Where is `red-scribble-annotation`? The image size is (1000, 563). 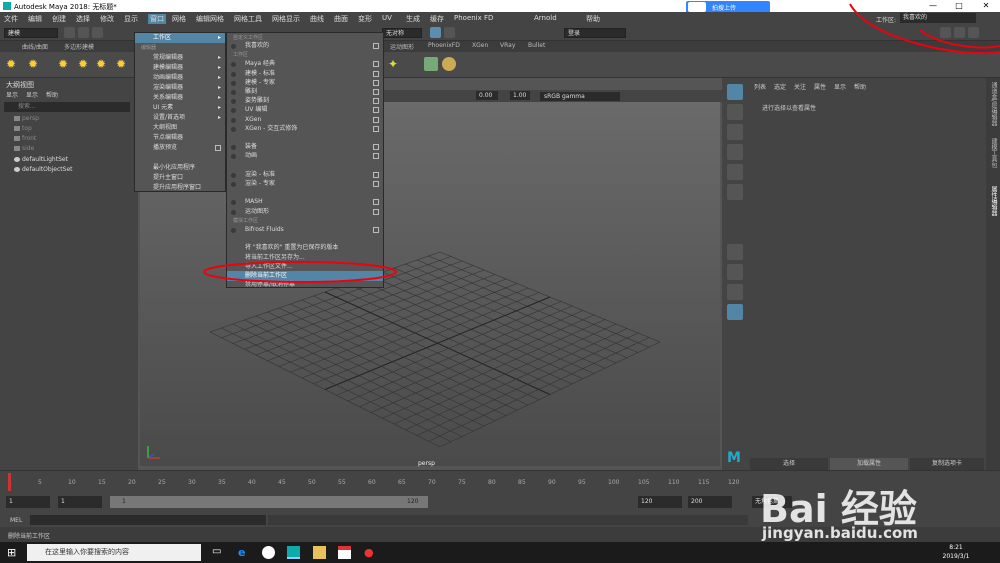 red-scribble-annotation is located at coordinates (924, 29).